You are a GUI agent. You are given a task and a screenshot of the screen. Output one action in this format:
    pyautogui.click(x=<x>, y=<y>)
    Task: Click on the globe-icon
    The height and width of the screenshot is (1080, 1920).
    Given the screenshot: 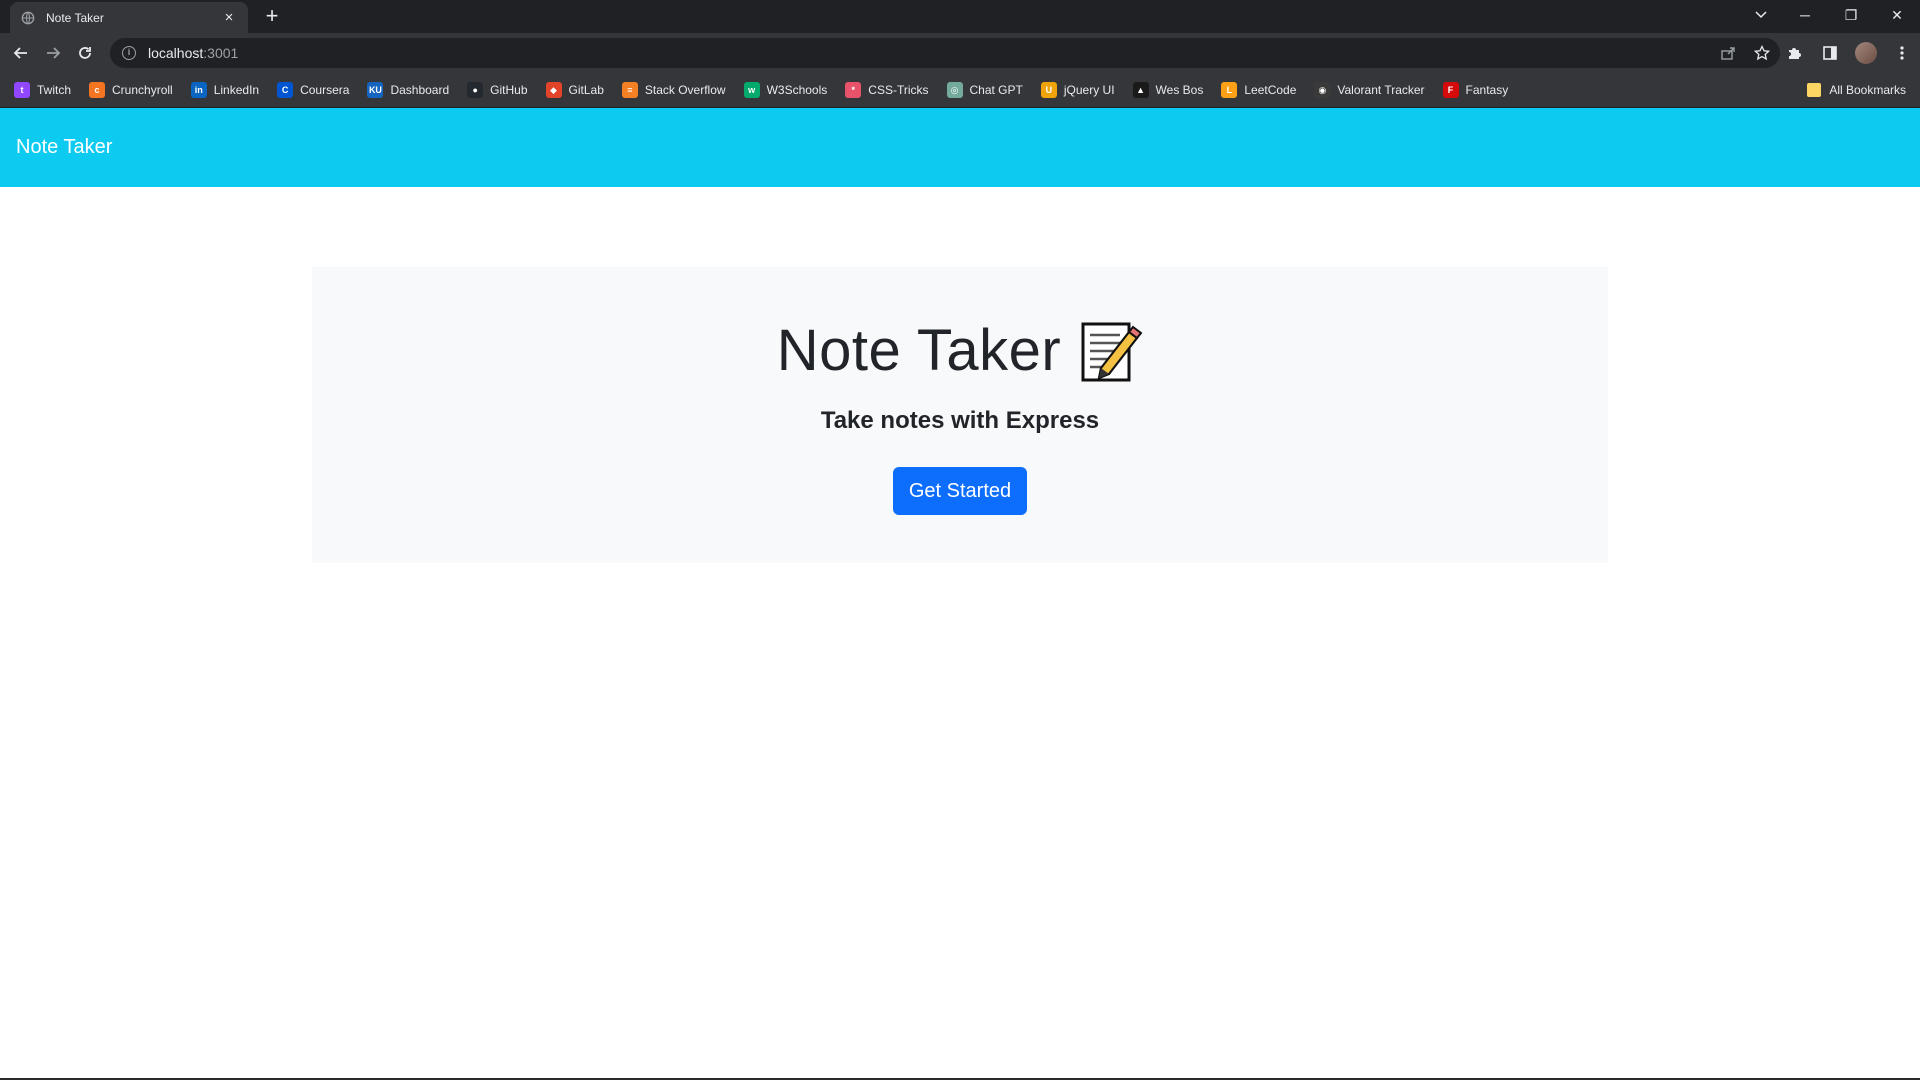 What is the action you would take?
    pyautogui.click(x=28, y=18)
    